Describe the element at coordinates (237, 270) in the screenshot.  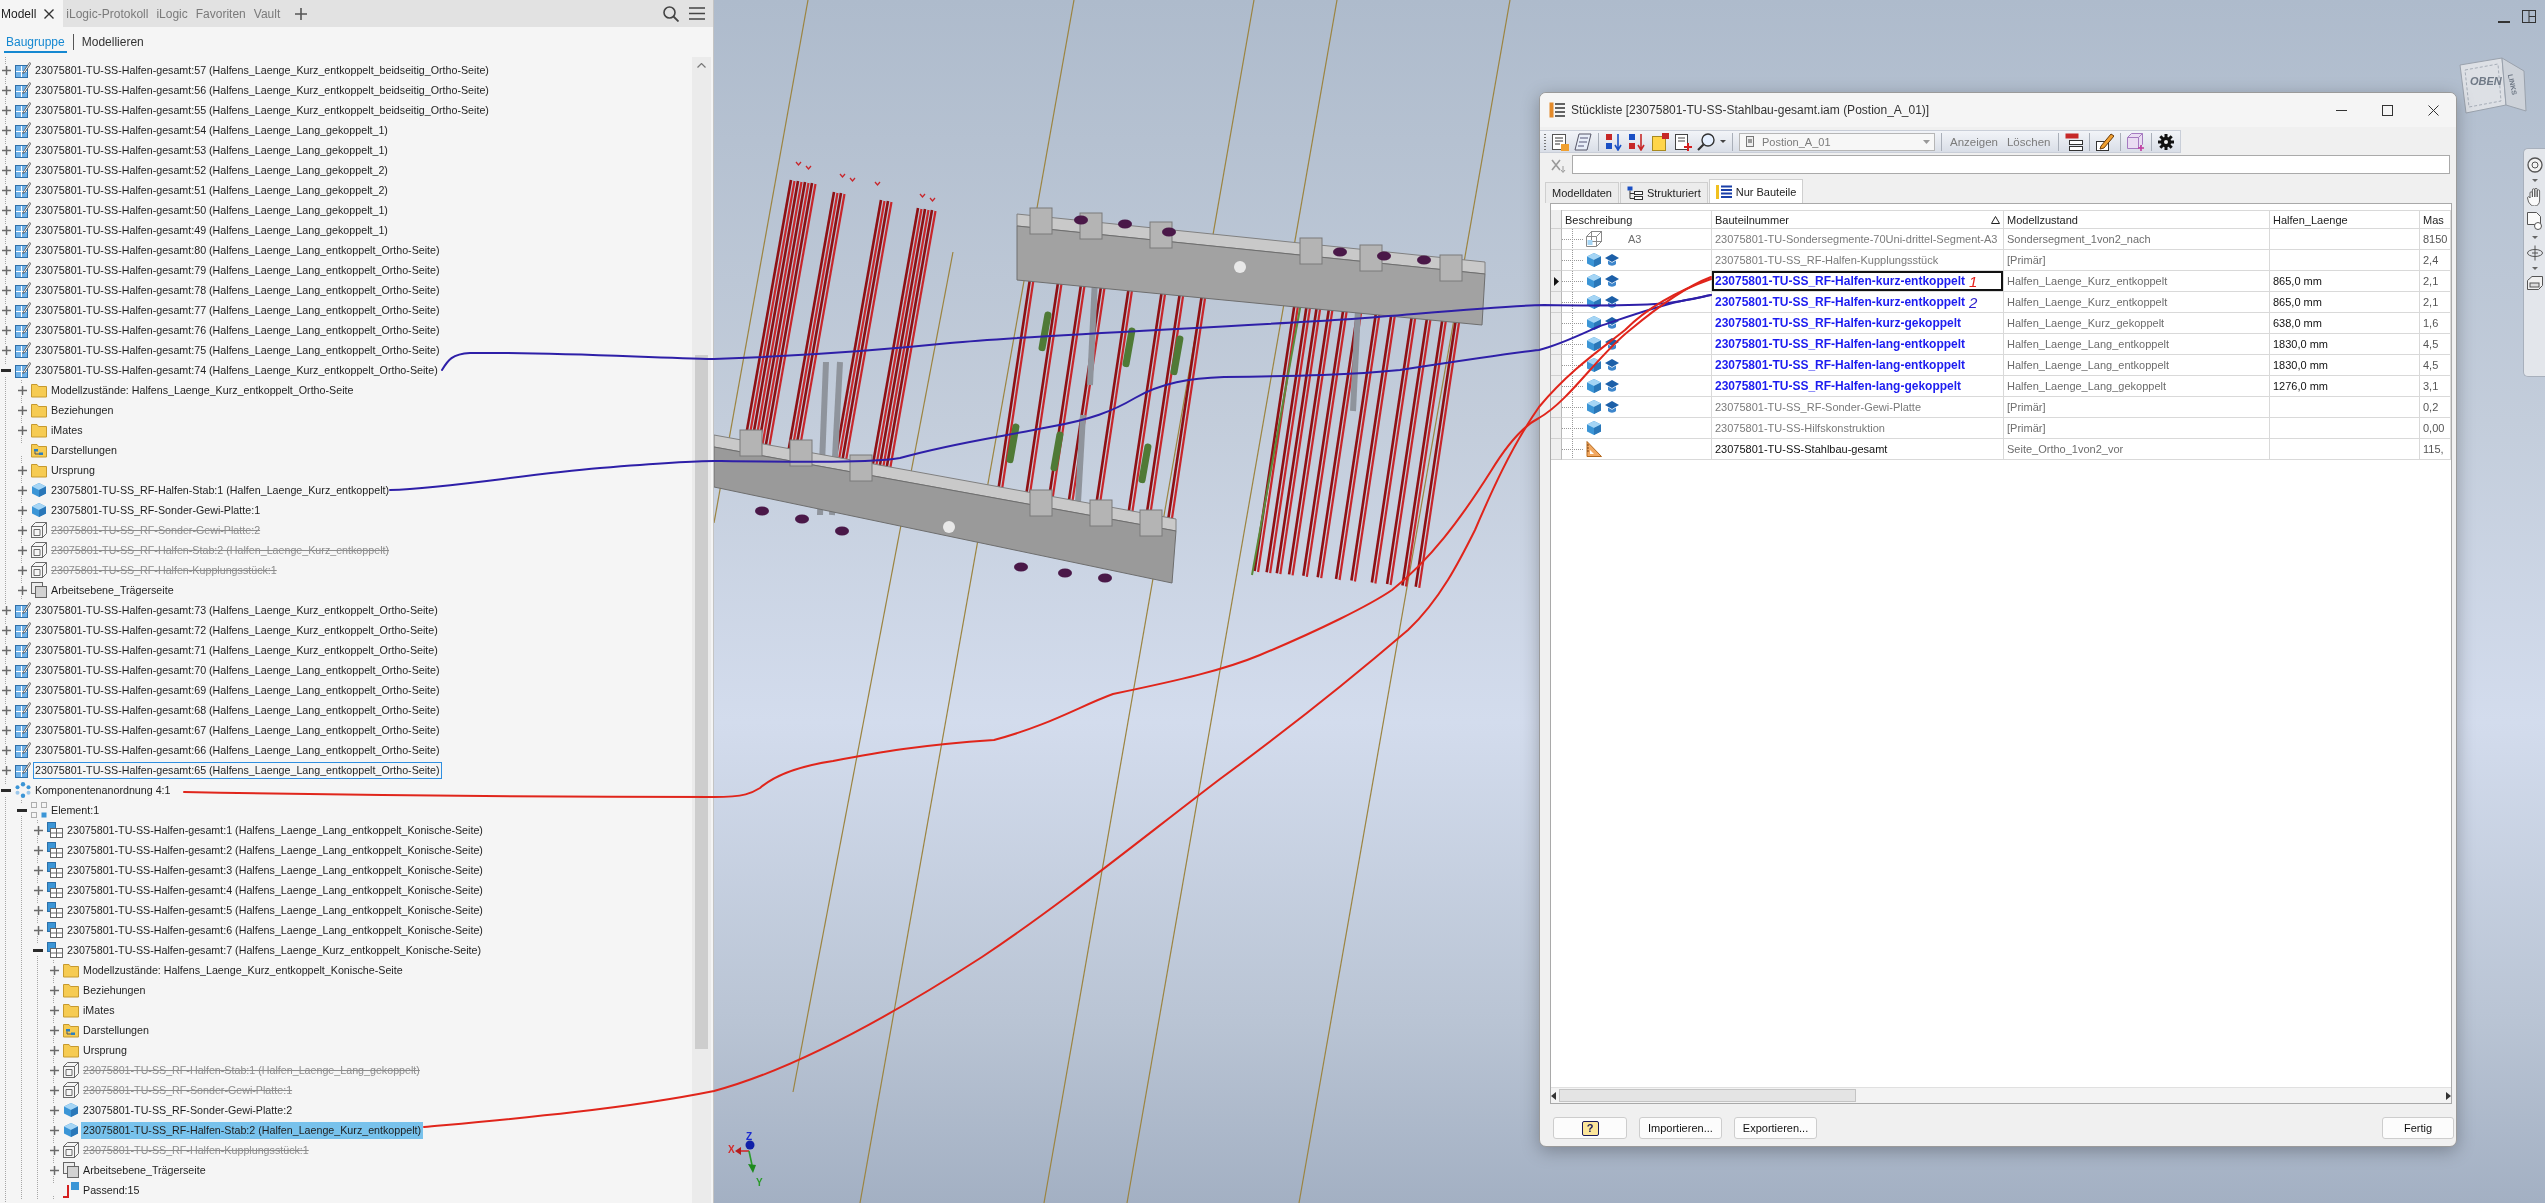
I see `tree-item: 23075801-TU-SS-Halfen-gesamt:79 (Halfens_Laenge_Lang_entkoppelt_Ortho-Seite)` at that location.